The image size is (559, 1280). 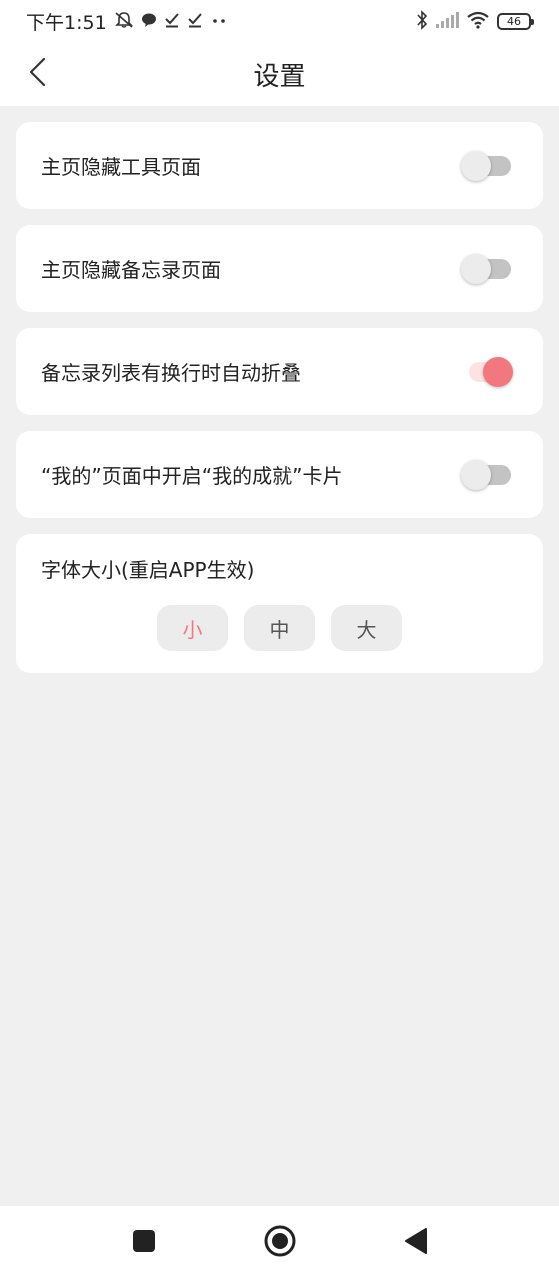 I want to click on status-bar-left: 下午1:51, so click(x=127, y=21).